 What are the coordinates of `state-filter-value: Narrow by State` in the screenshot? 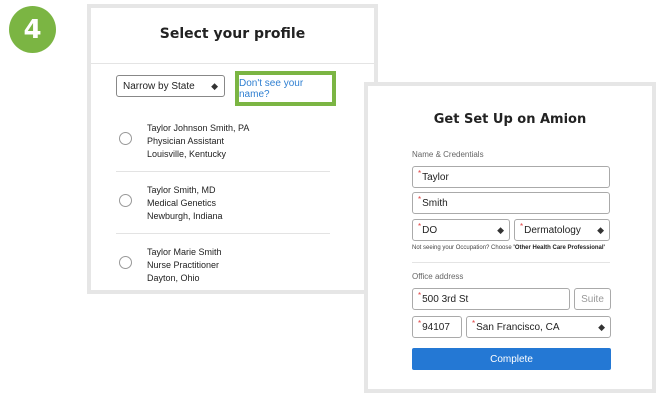 It's located at (159, 86).